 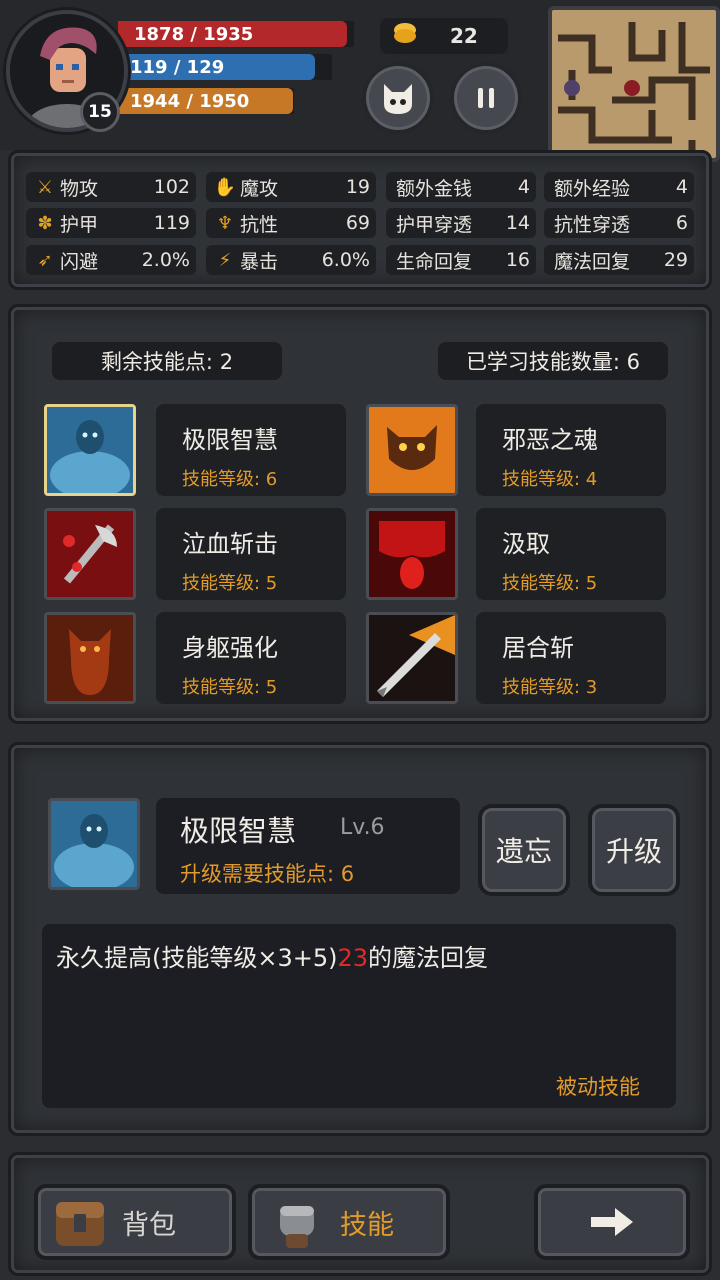 I want to click on mp-text: 119 / 129, so click(x=177, y=67).